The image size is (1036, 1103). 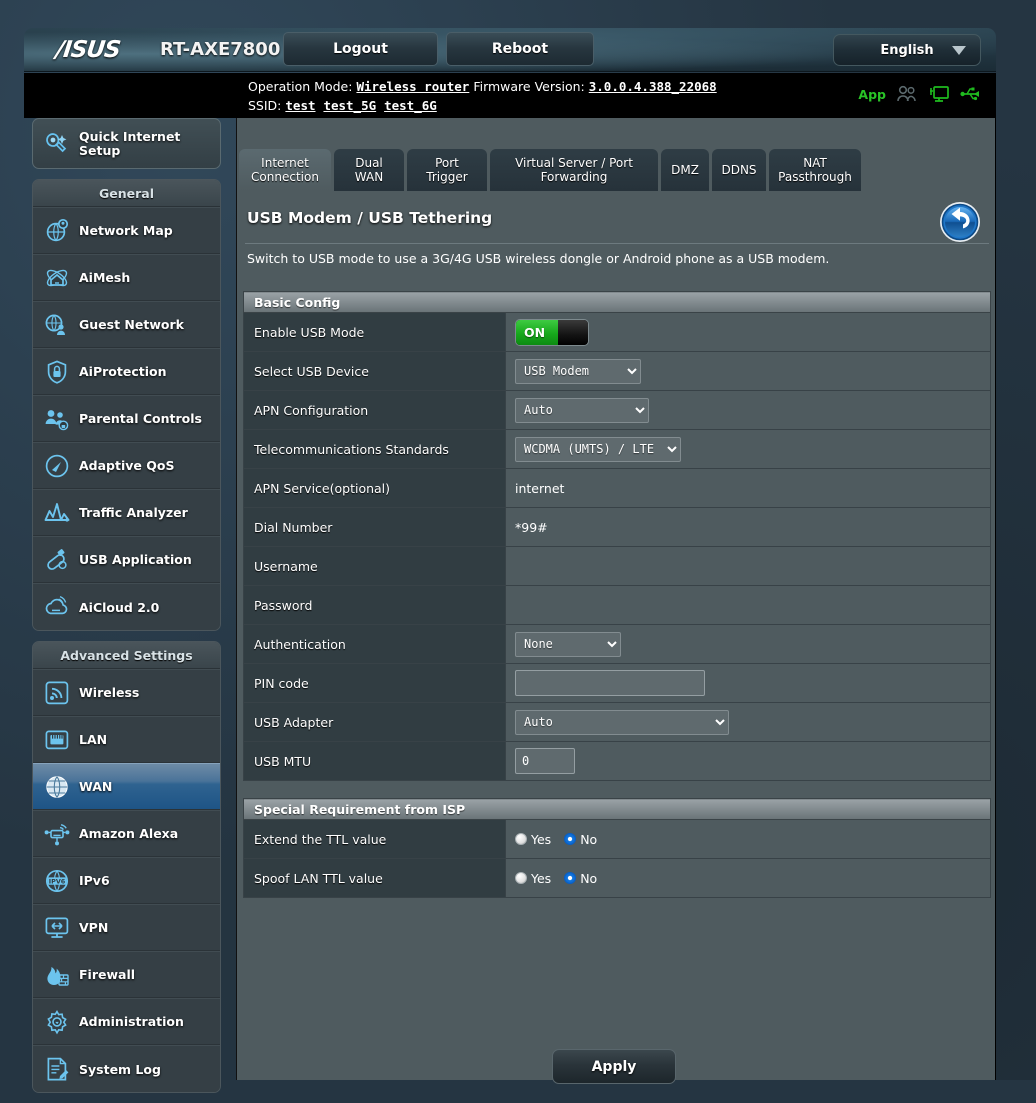 What do you see at coordinates (939, 94) in the screenshot?
I see `network-monitor-icon` at bounding box center [939, 94].